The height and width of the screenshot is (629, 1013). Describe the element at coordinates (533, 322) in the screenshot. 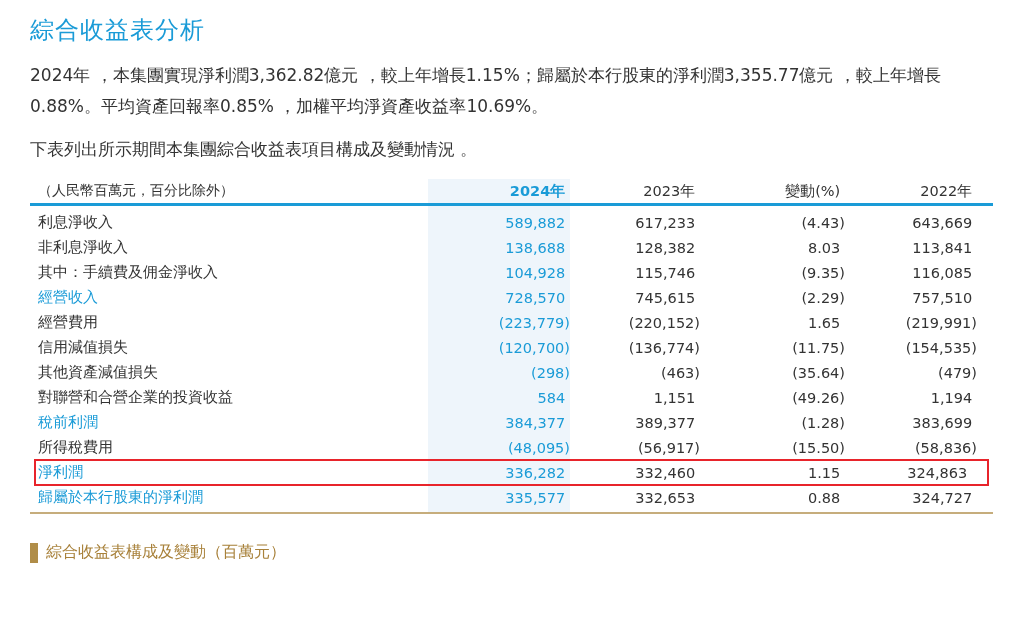

I see `table-cell-text: (223,779)` at that location.